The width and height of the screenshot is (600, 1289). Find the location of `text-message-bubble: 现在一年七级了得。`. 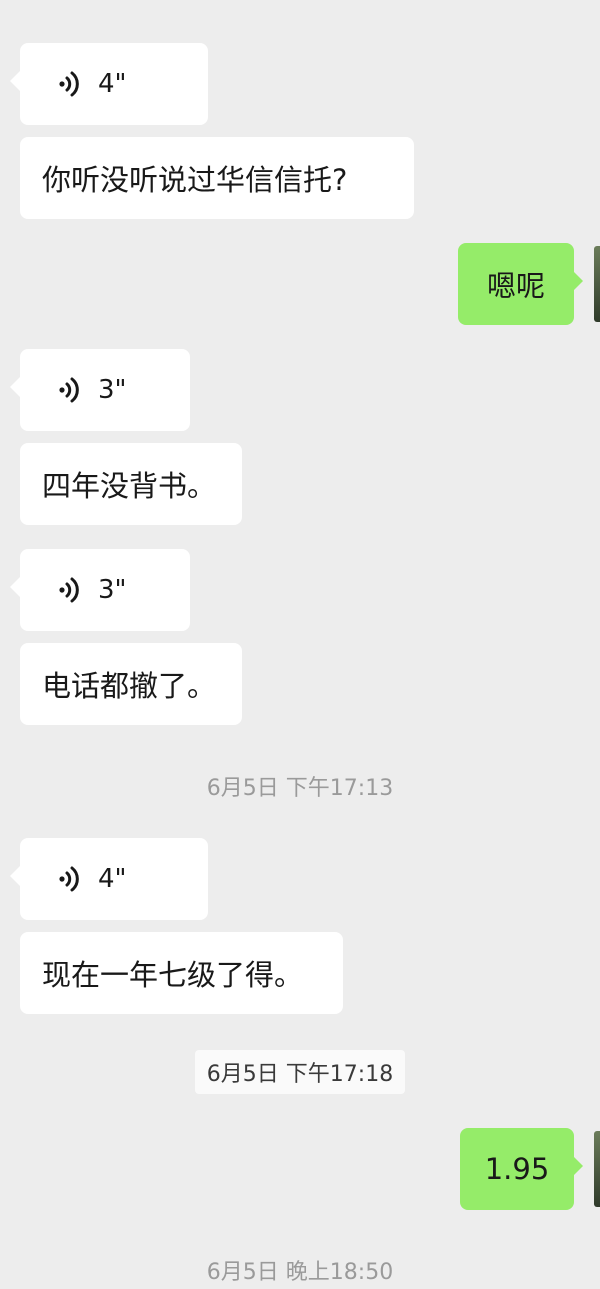

text-message-bubble: 现在一年七级了得。 is located at coordinates (181, 973).